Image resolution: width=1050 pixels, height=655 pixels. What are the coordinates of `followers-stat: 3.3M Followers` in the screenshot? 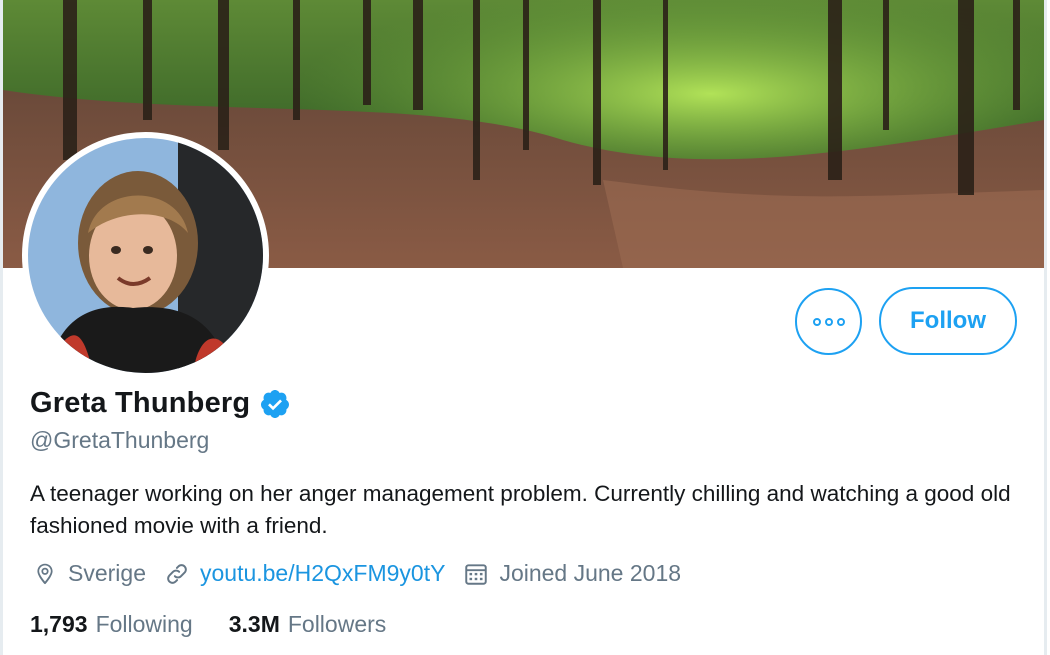 It's located at (308, 624).